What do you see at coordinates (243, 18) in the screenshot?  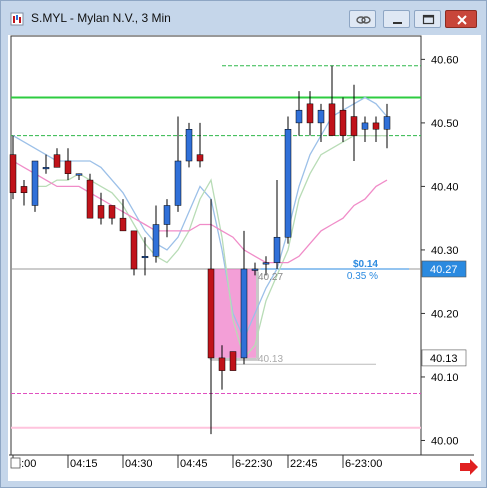 I see `title-bar: S.MYL - Mylan N.V., 3 Min` at bounding box center [243, 18].